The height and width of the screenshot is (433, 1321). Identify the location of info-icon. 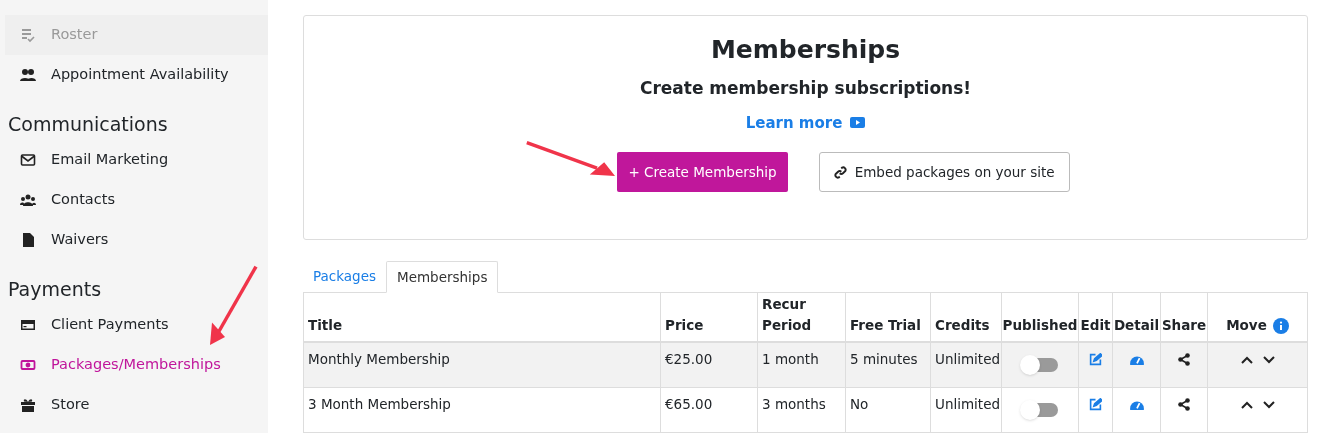
(1280, 326).